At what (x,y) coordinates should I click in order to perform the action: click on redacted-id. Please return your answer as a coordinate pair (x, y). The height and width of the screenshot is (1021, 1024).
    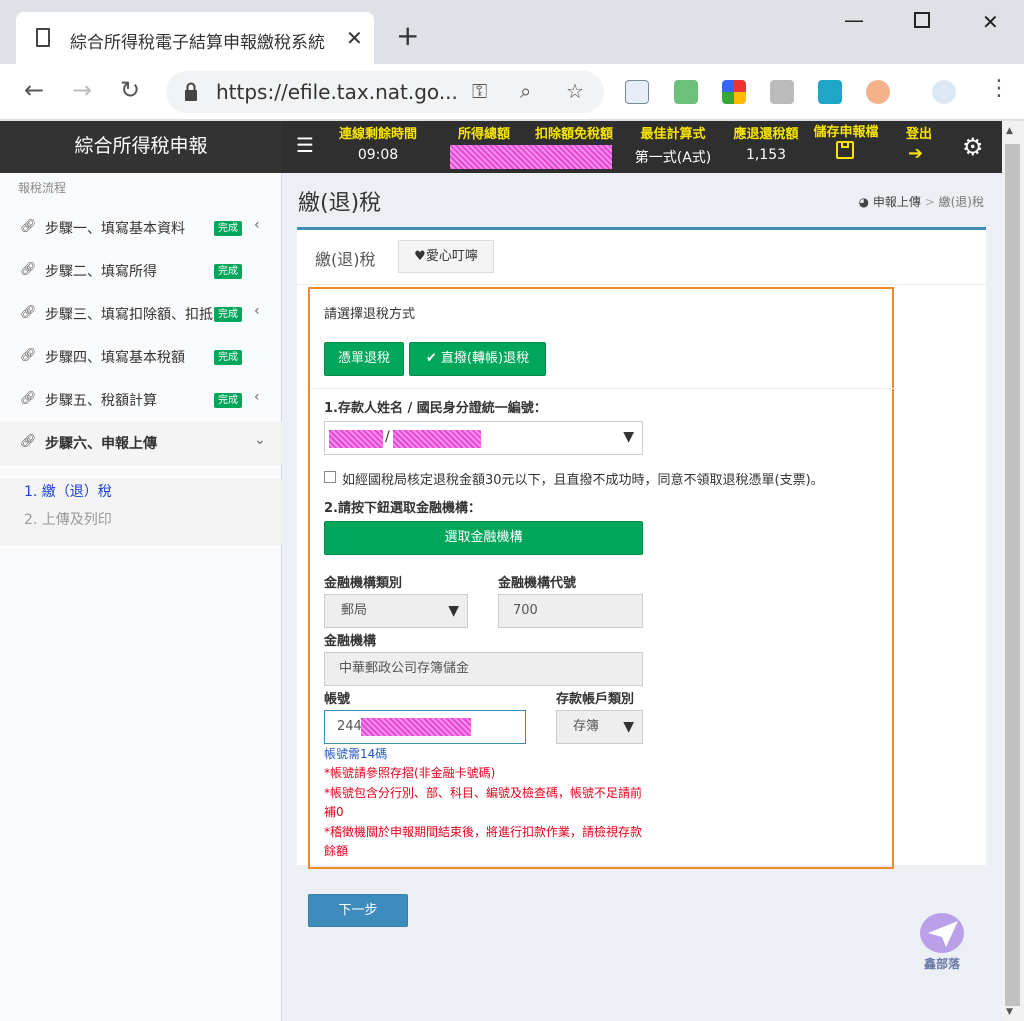
    Looking at the image, I should click on (437, 439).